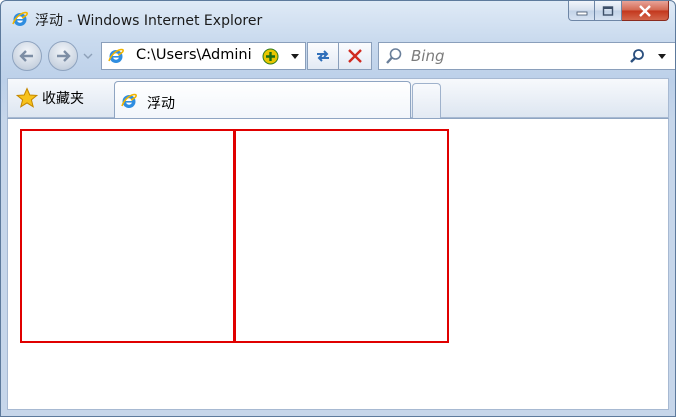 This screenshot has height=417, width=676. I want to click on favorites-label: 收藏夹, so click(63, 99).